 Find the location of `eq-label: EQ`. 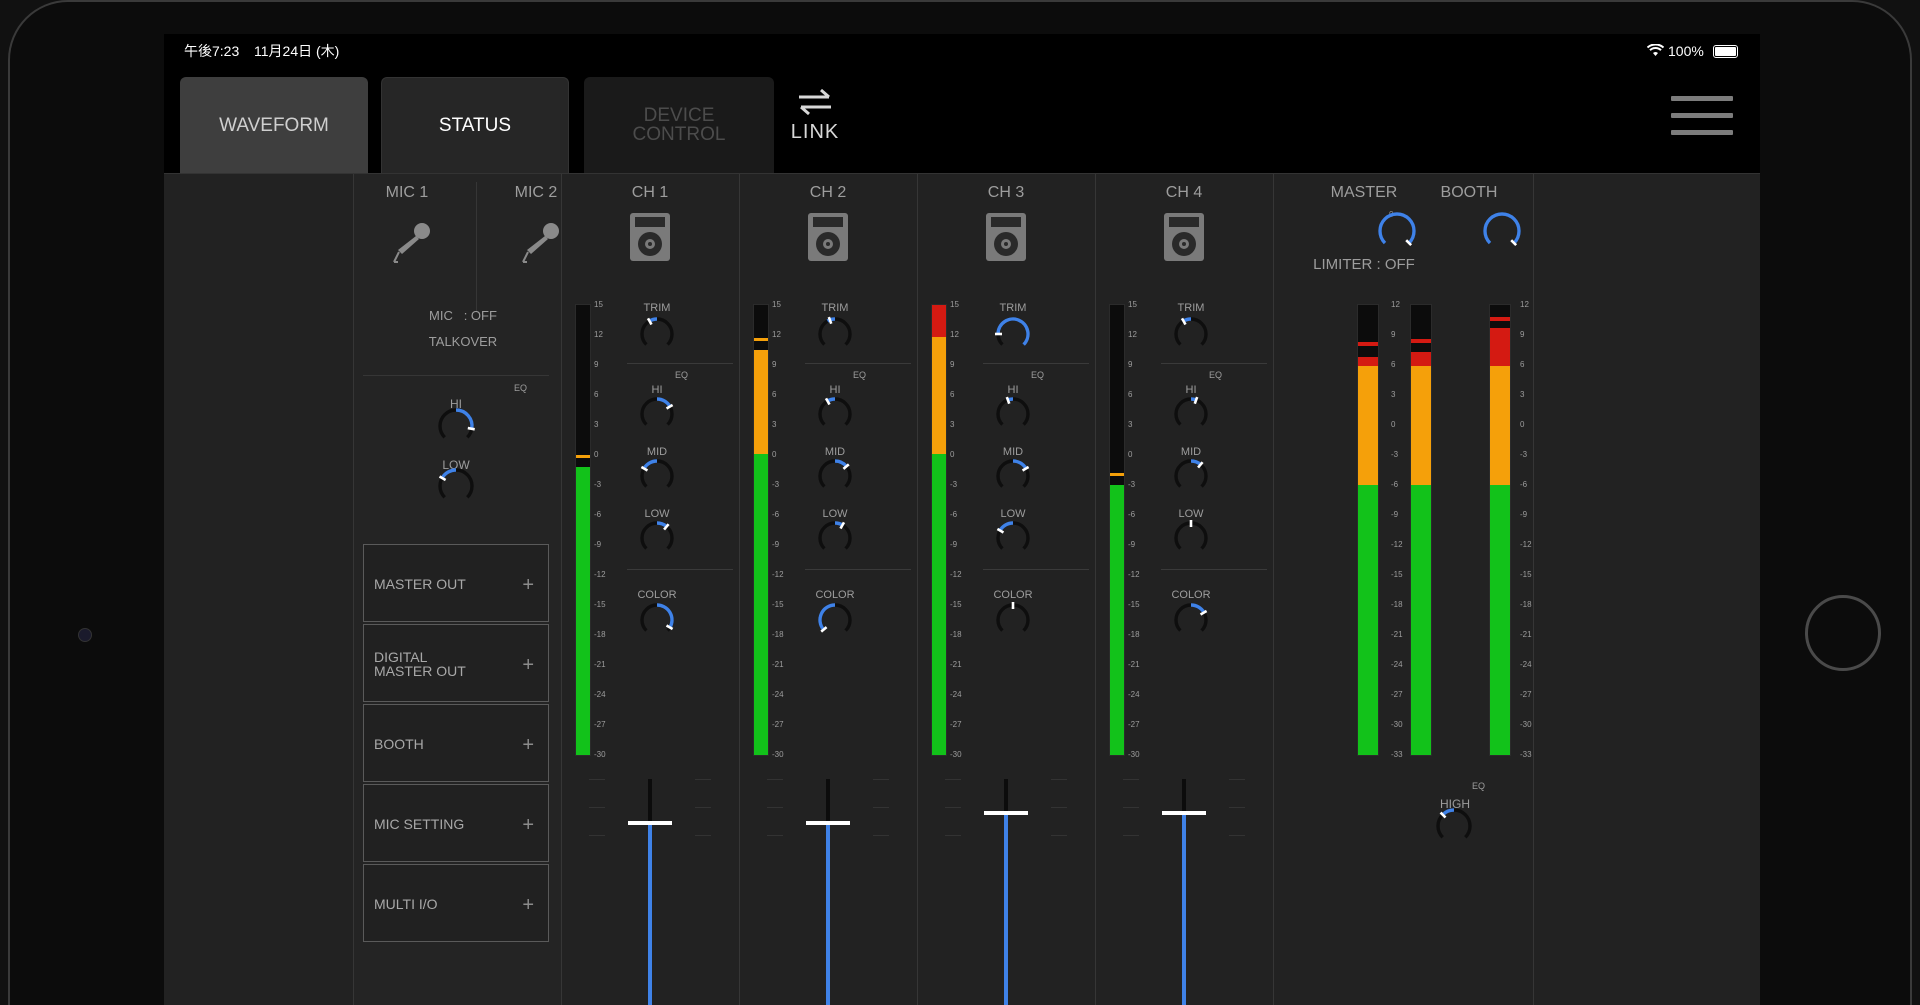

eq-label: EQ is located at coordinates (1216, 375).